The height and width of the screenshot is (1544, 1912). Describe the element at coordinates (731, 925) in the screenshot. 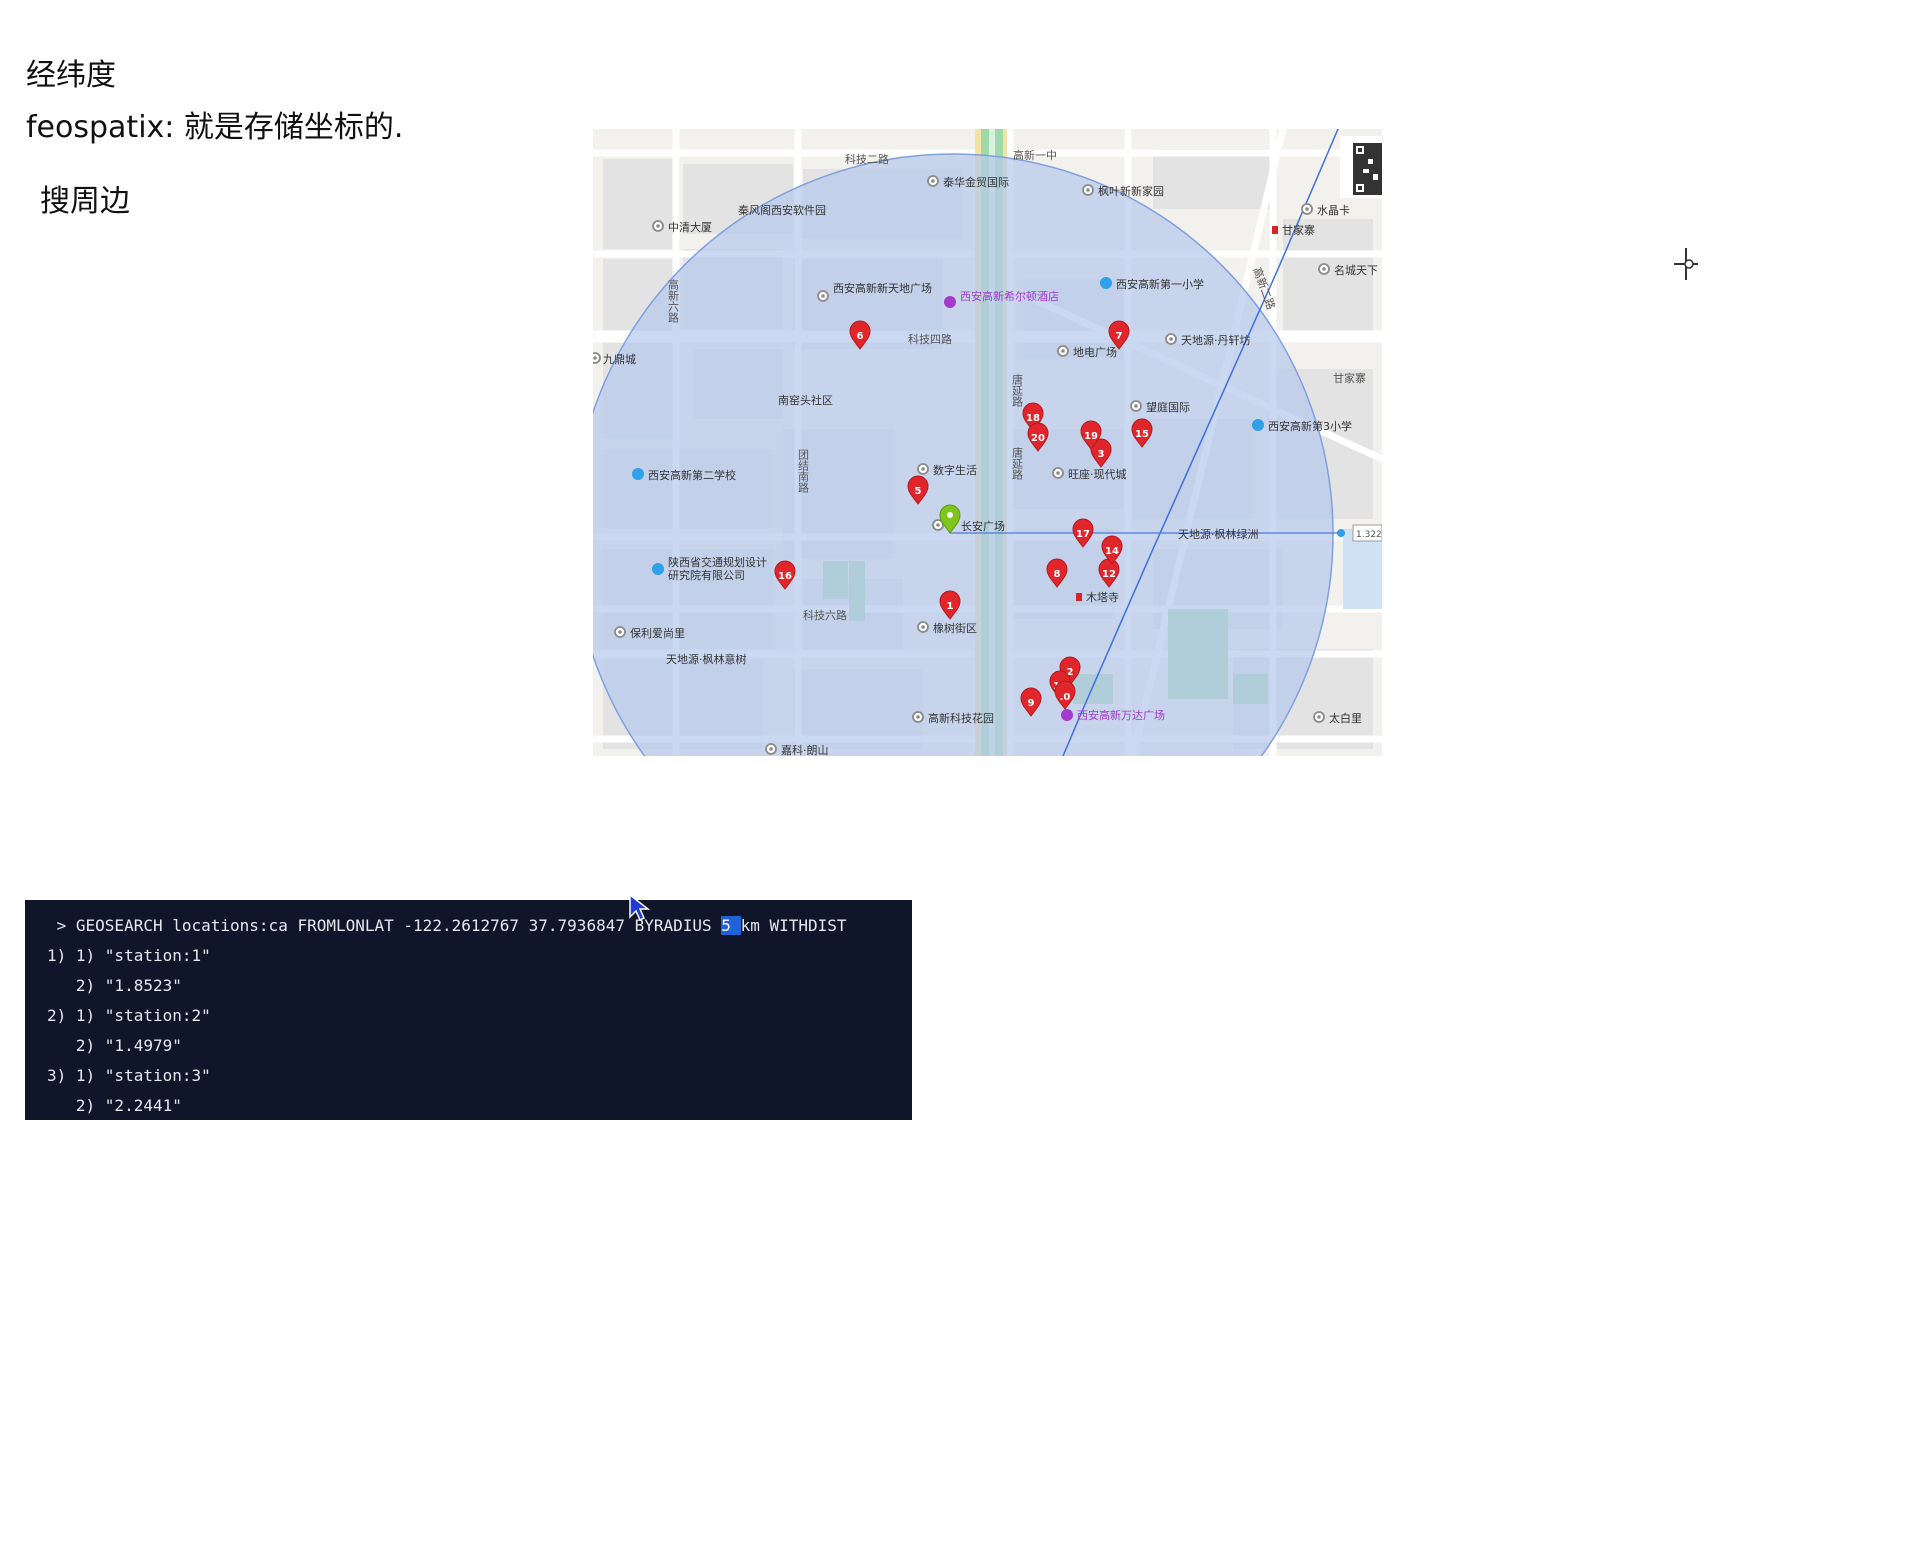

I see `radius-highlight: 5` at that location.